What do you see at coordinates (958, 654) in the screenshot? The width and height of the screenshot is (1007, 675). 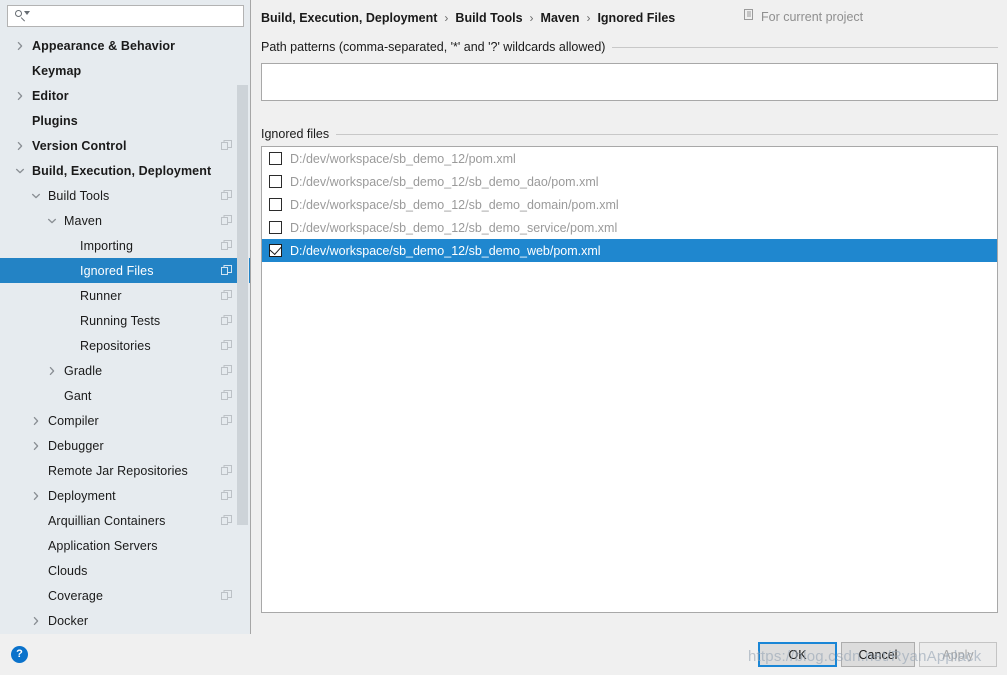 I see `apply-button: Apply` at bounding box center [958, 654].